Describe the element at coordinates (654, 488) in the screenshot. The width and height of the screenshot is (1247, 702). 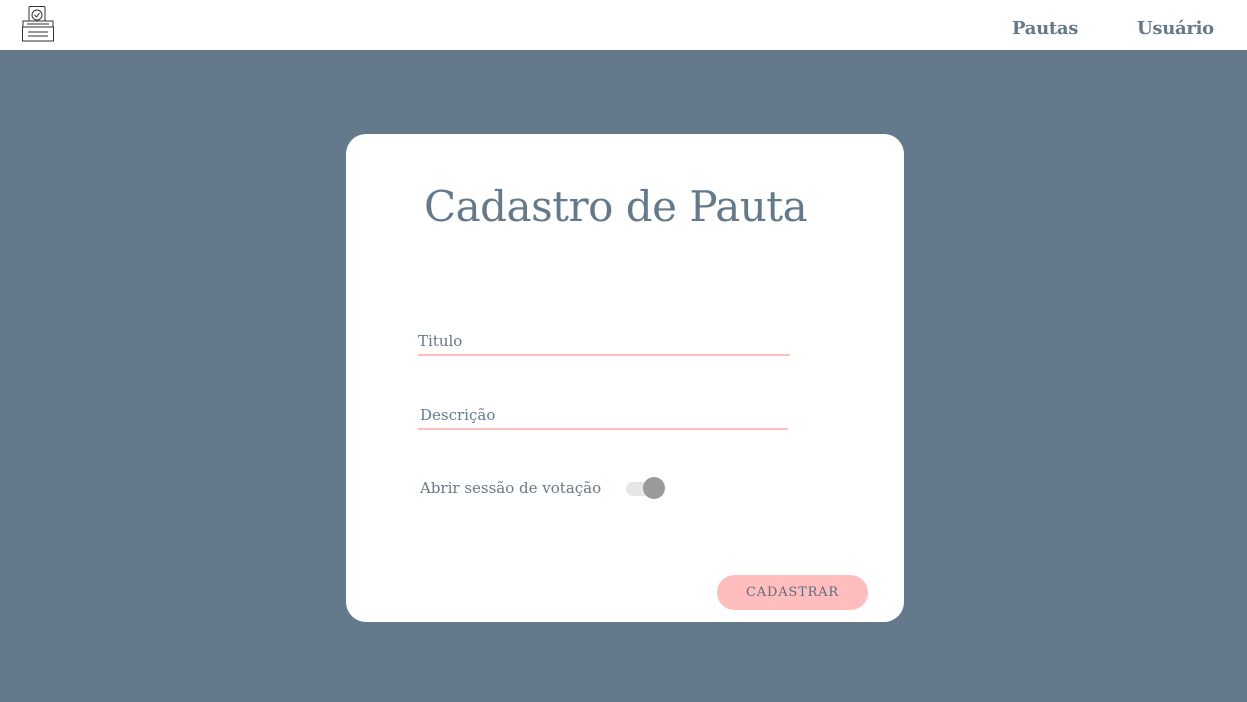
I see `toggle-thumb` at that location.